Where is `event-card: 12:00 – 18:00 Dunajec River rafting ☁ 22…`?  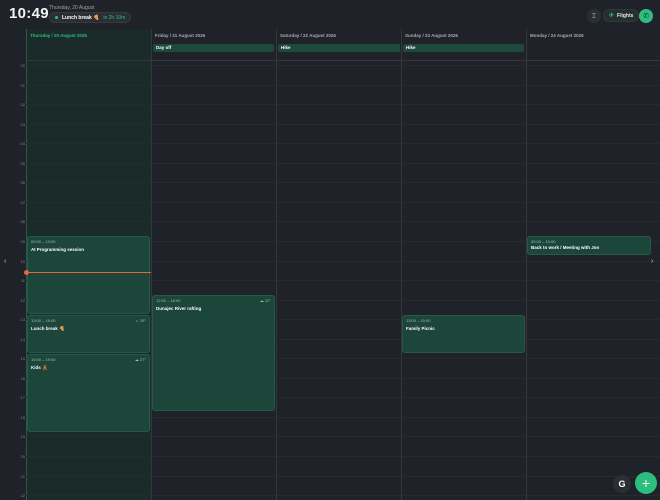
event-card: 12:00 – 18:00 Dunajec River rafting ☁ 22… is located at coordinates (213, 353).